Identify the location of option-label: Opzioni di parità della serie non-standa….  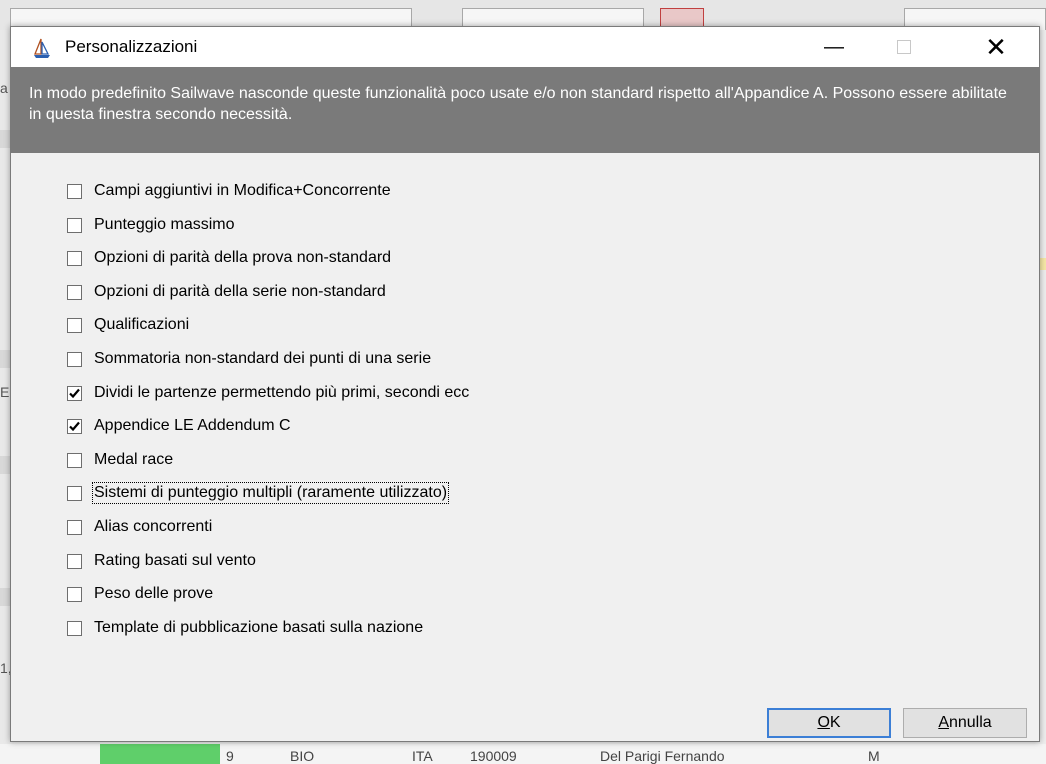
(240, 291).